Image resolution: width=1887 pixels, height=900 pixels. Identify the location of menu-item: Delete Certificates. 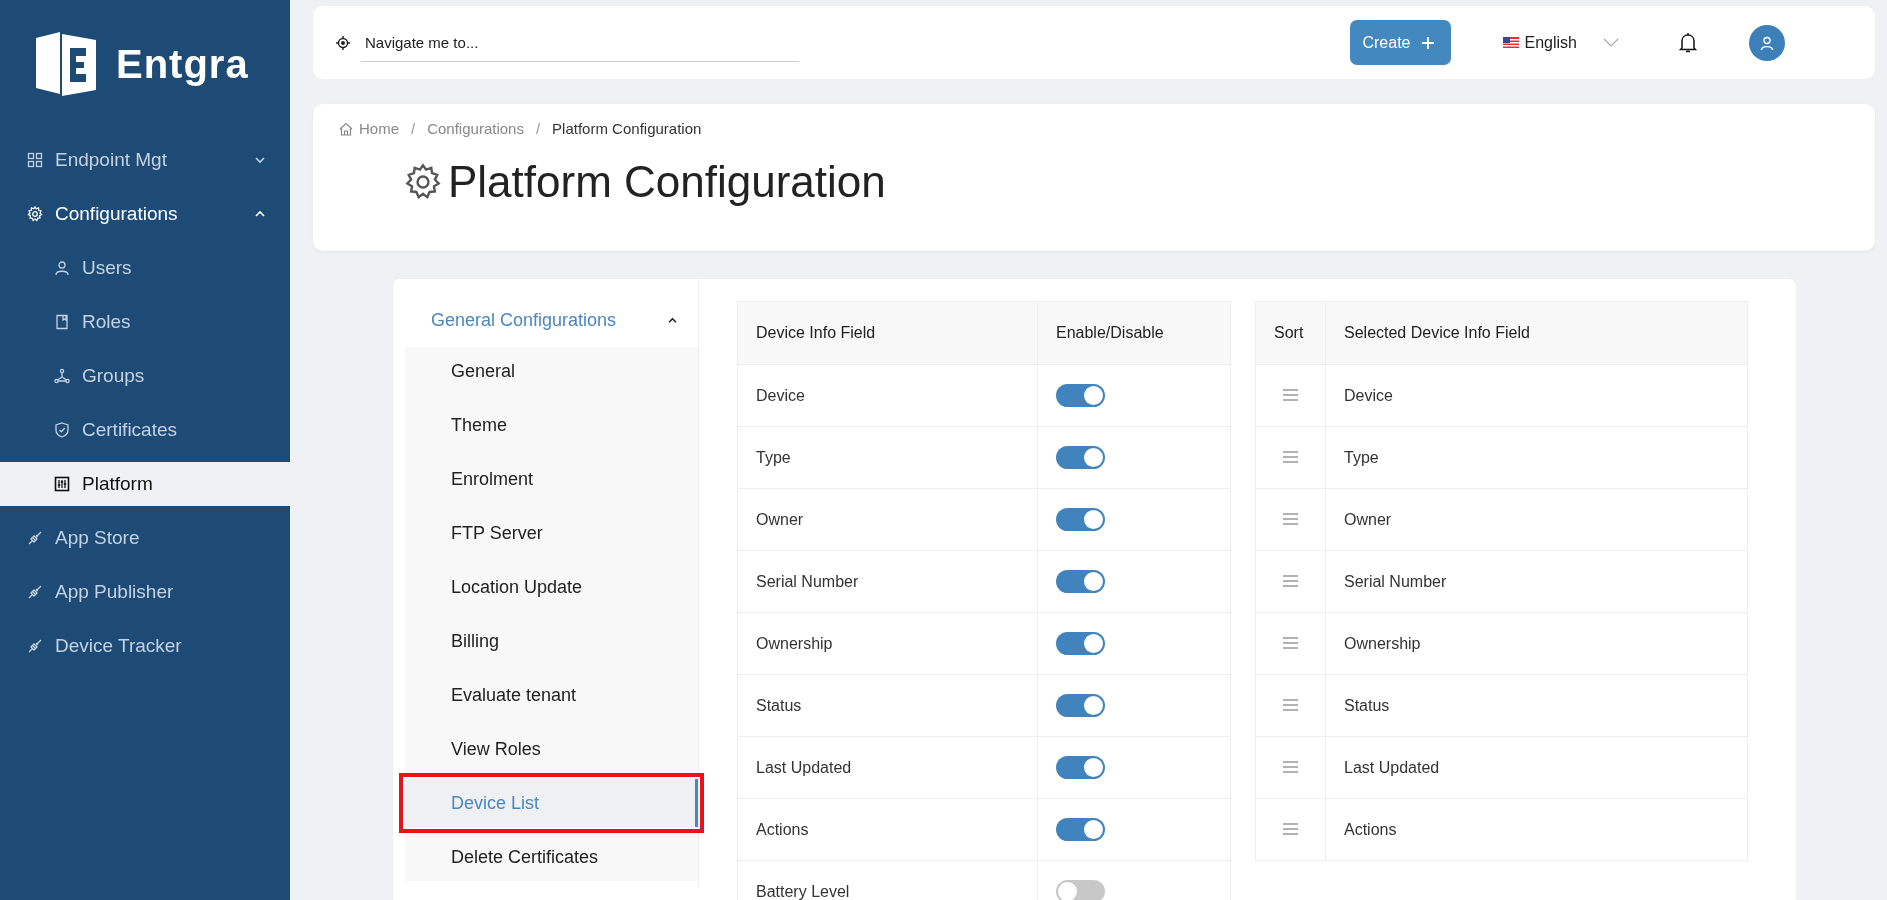
(551, 857).